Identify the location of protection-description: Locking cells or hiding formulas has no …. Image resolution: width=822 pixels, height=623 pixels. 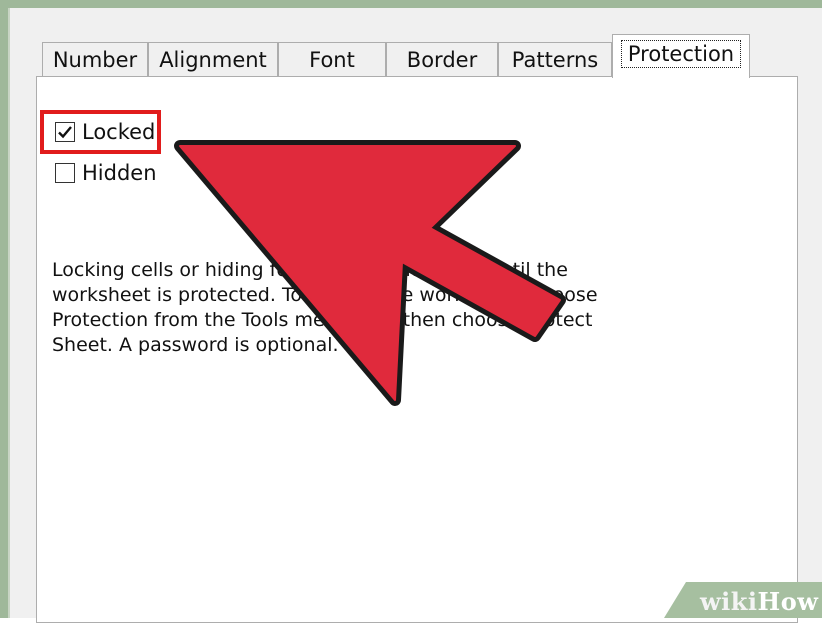
(342, 308).